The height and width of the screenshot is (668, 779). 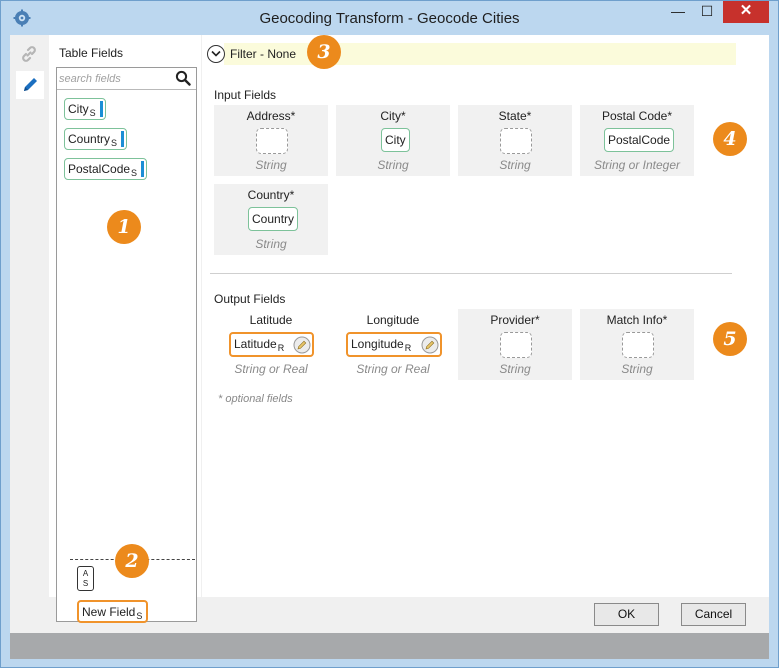 What do you see at coordinates (91, 53) in the screenshot?
I see `table-fields-title: Table Fields` at bounding box center [91, 53].